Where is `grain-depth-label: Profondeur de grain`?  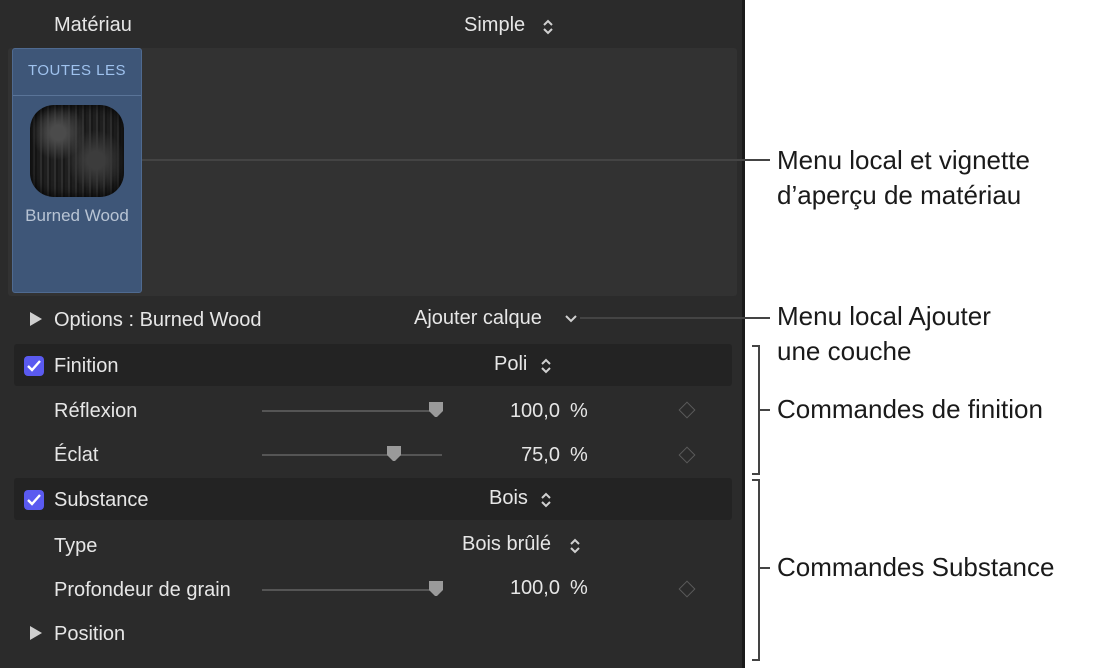
grain-depth-label: Profondeur de grain is located at coordinates (142, 590).